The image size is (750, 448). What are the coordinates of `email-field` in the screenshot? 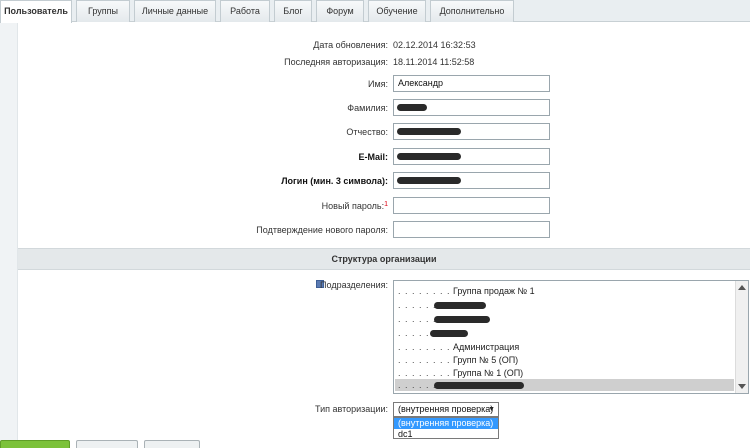 It's located at (471, 156).